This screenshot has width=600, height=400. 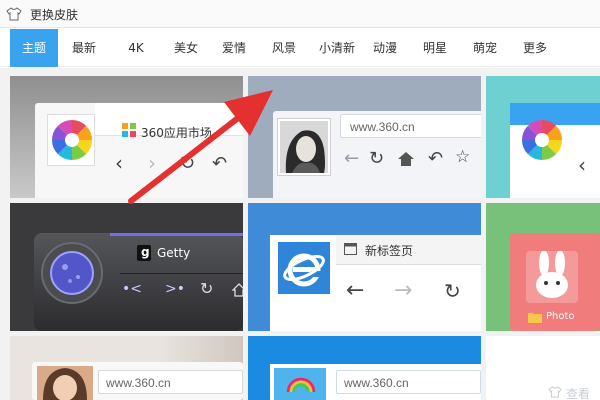 What do you see at coordinates (84, 48) in the screenshot?
I see `tab-latest: 最新` at bounding box center [84, 48].